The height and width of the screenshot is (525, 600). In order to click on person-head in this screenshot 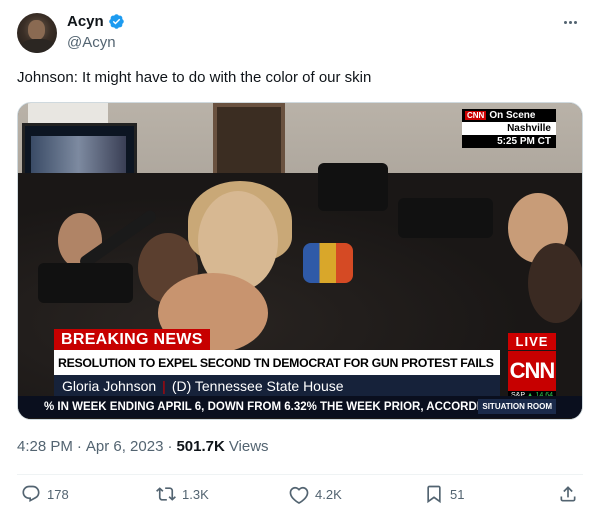, I will do `click(555, 283)`.